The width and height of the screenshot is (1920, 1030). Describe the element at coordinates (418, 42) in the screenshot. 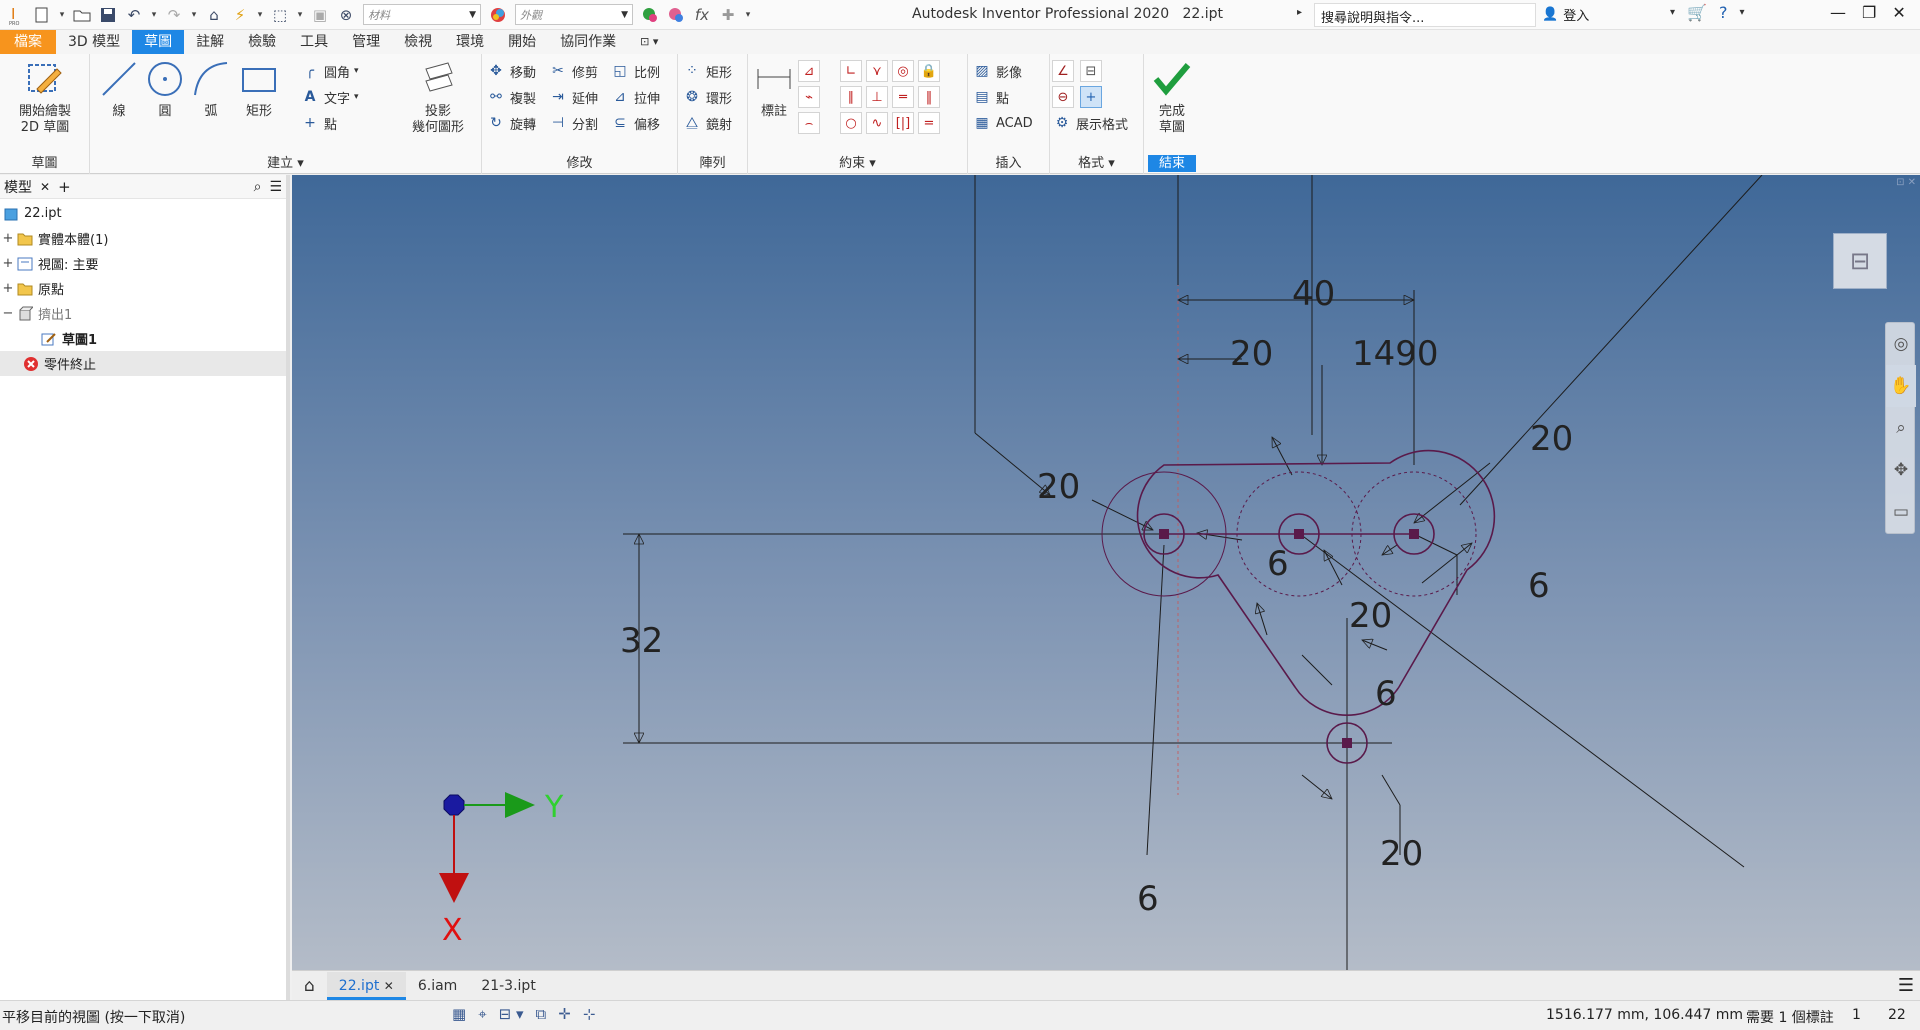

I see `tab-view: 檢視` at that location.